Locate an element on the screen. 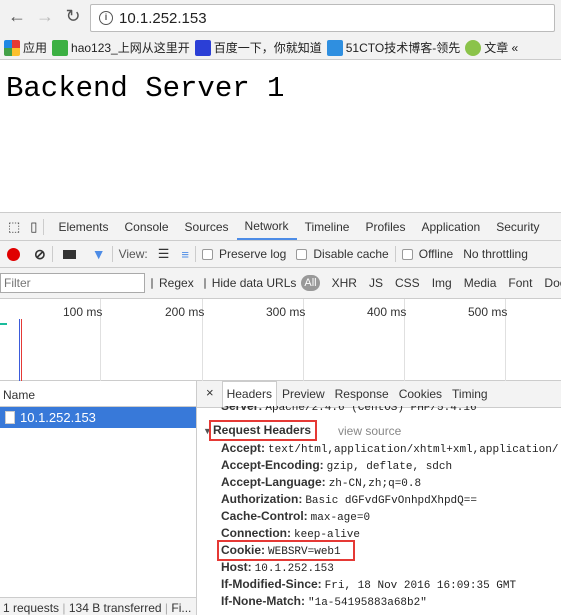 This screenshot has height=615, width=561. header-value: 10.1.252.153 is located at coordinates (294, 569).